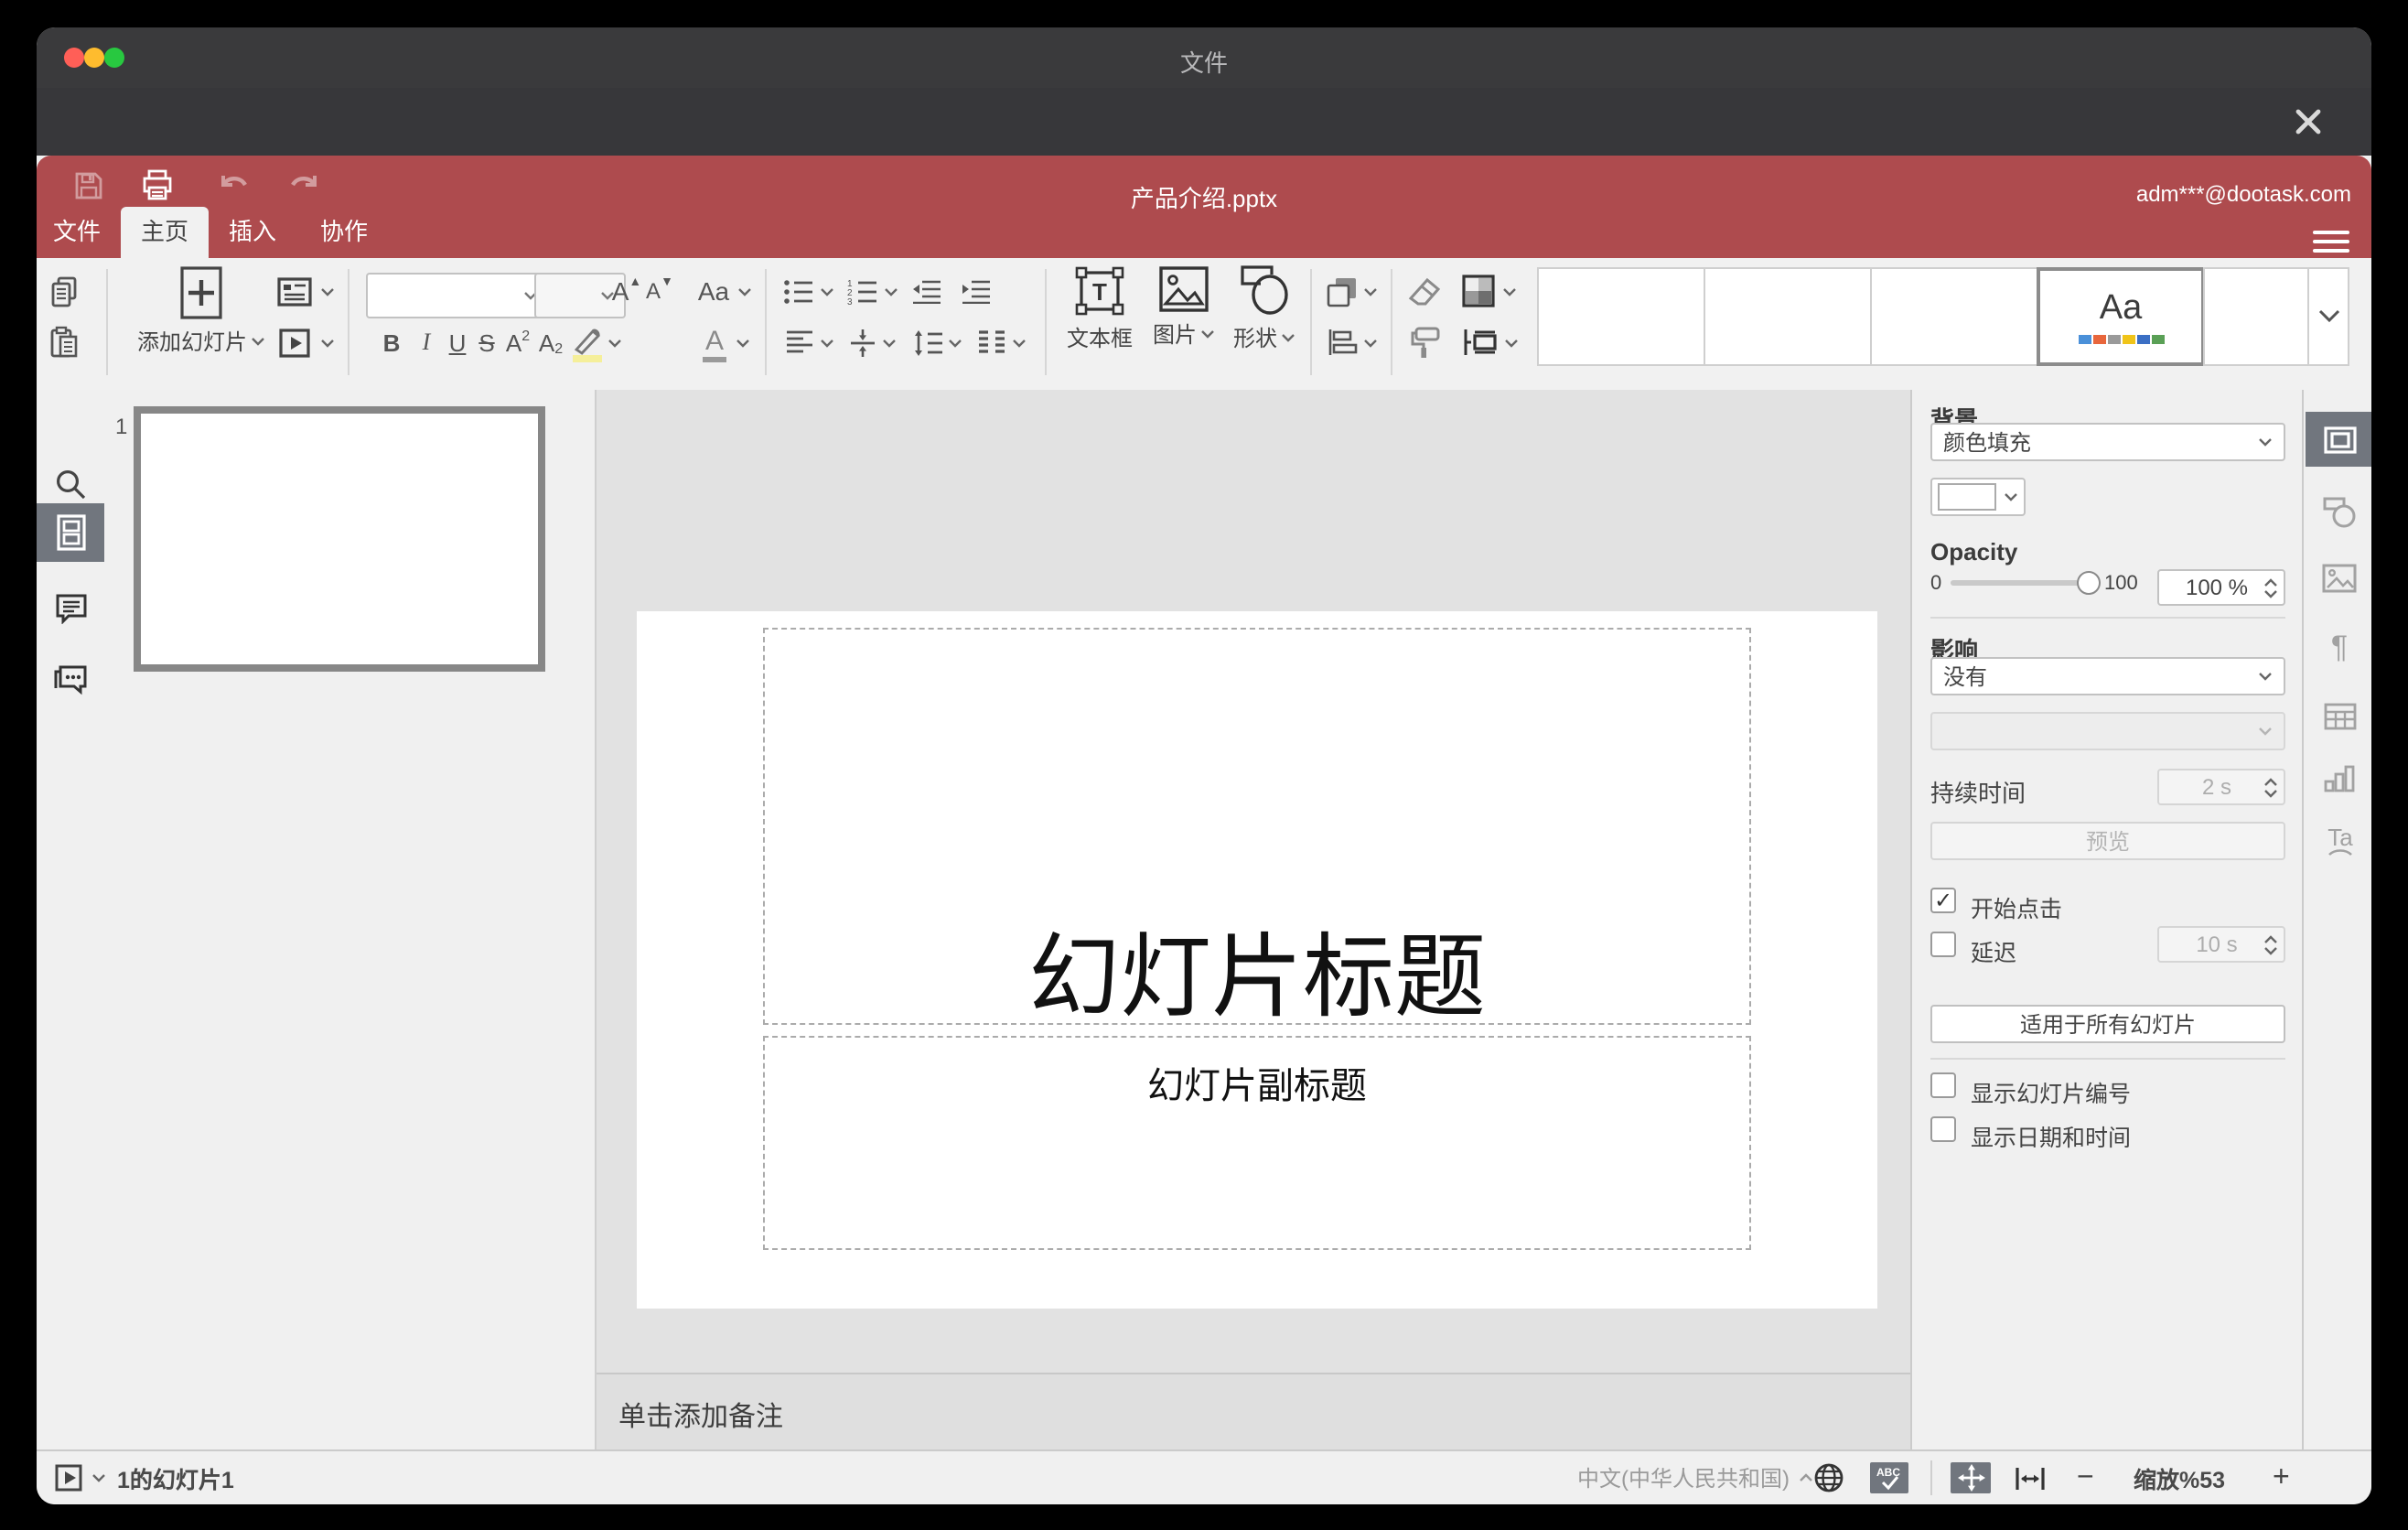 The image size is (2408, 1530). Describe the element at coordinates (351, 919) in the screenshot. I see `slides-thumbnail-pane: 1` at that location.